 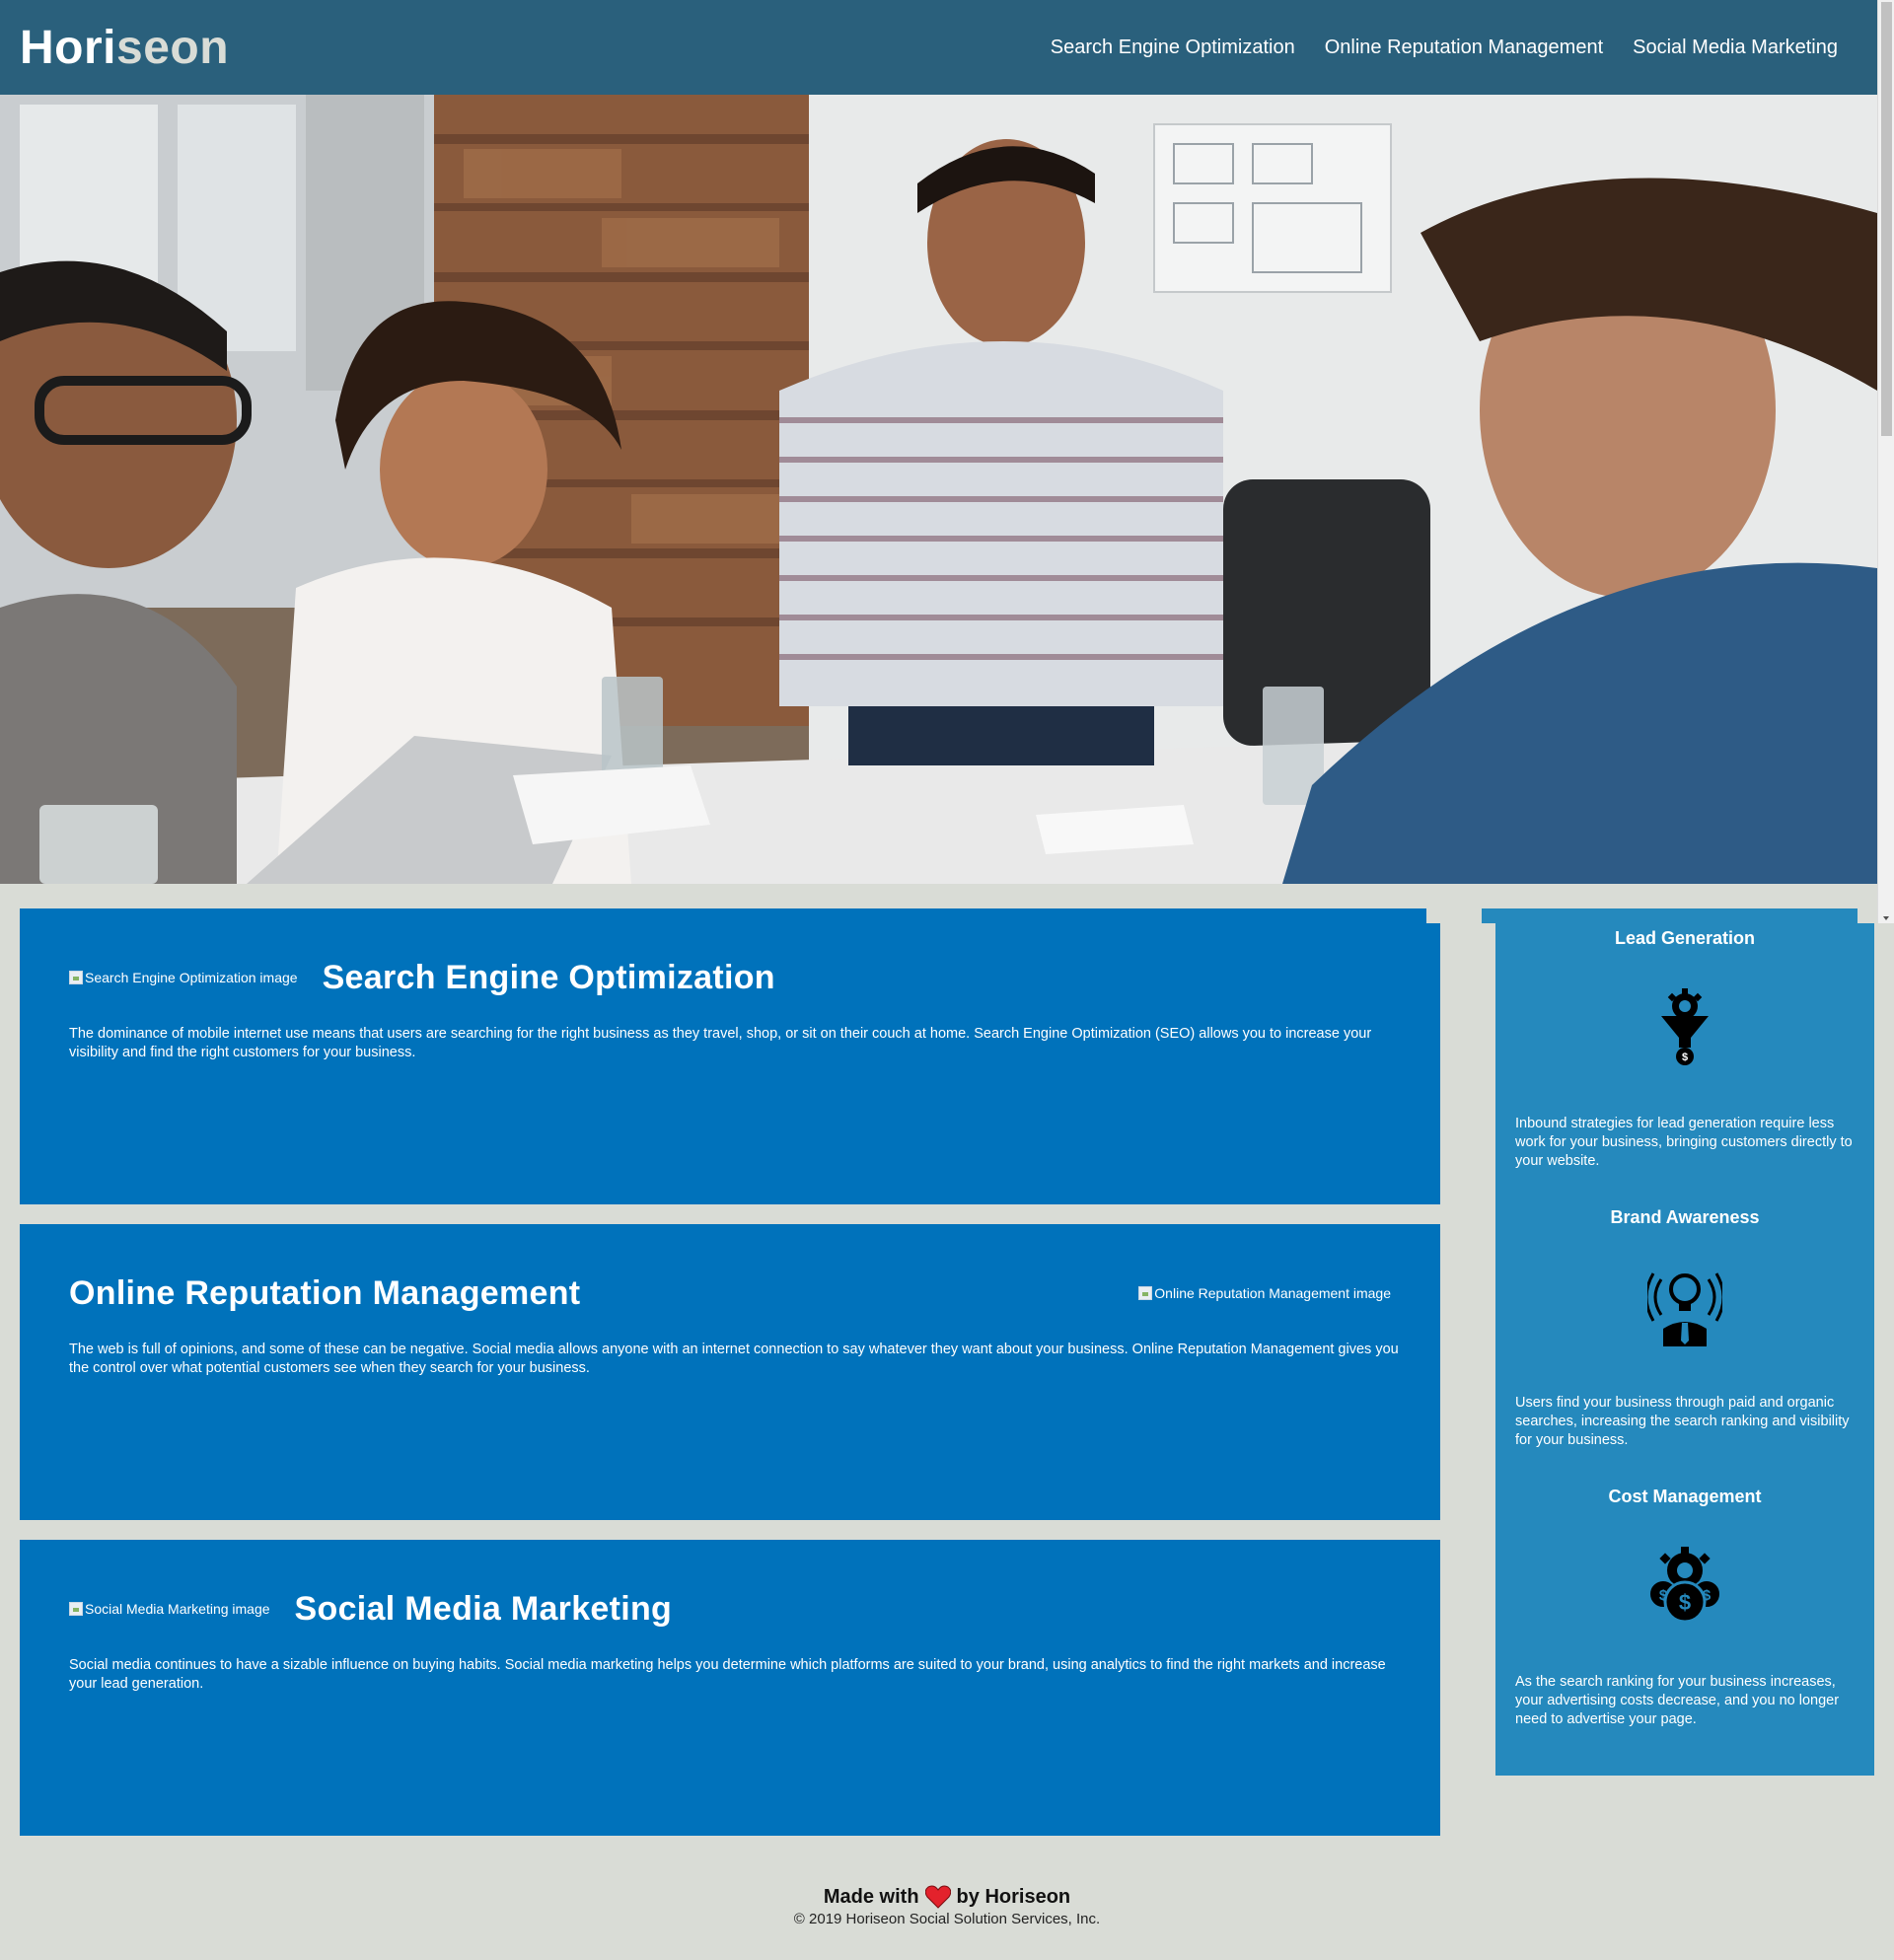 I want to click on logo-main-text: Hori, so click(x=68, y=48).